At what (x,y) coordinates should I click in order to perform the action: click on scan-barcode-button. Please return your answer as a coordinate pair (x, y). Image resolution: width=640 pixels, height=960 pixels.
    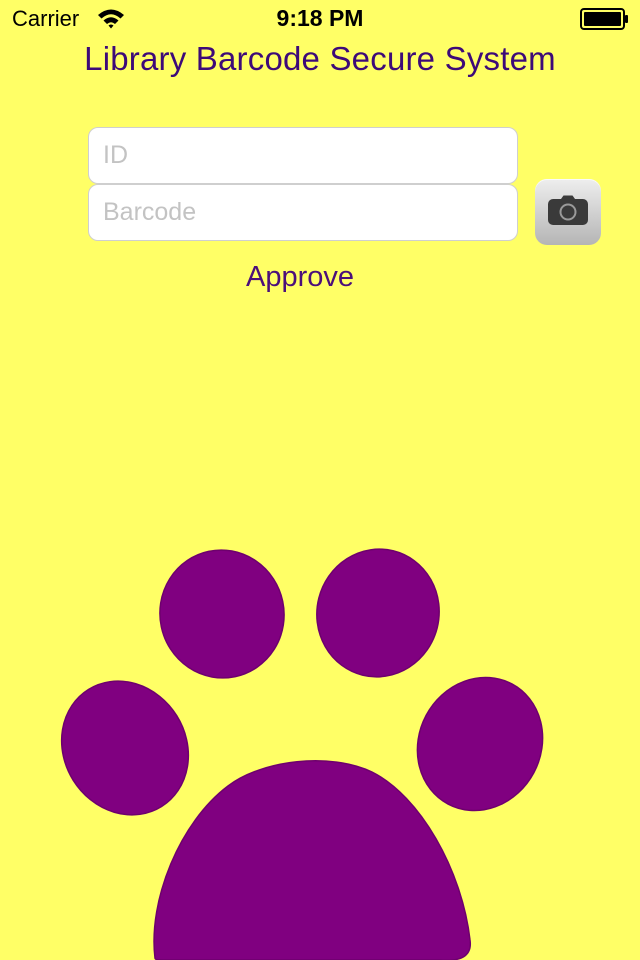
    Looking at the image, I should click on (568, 212).